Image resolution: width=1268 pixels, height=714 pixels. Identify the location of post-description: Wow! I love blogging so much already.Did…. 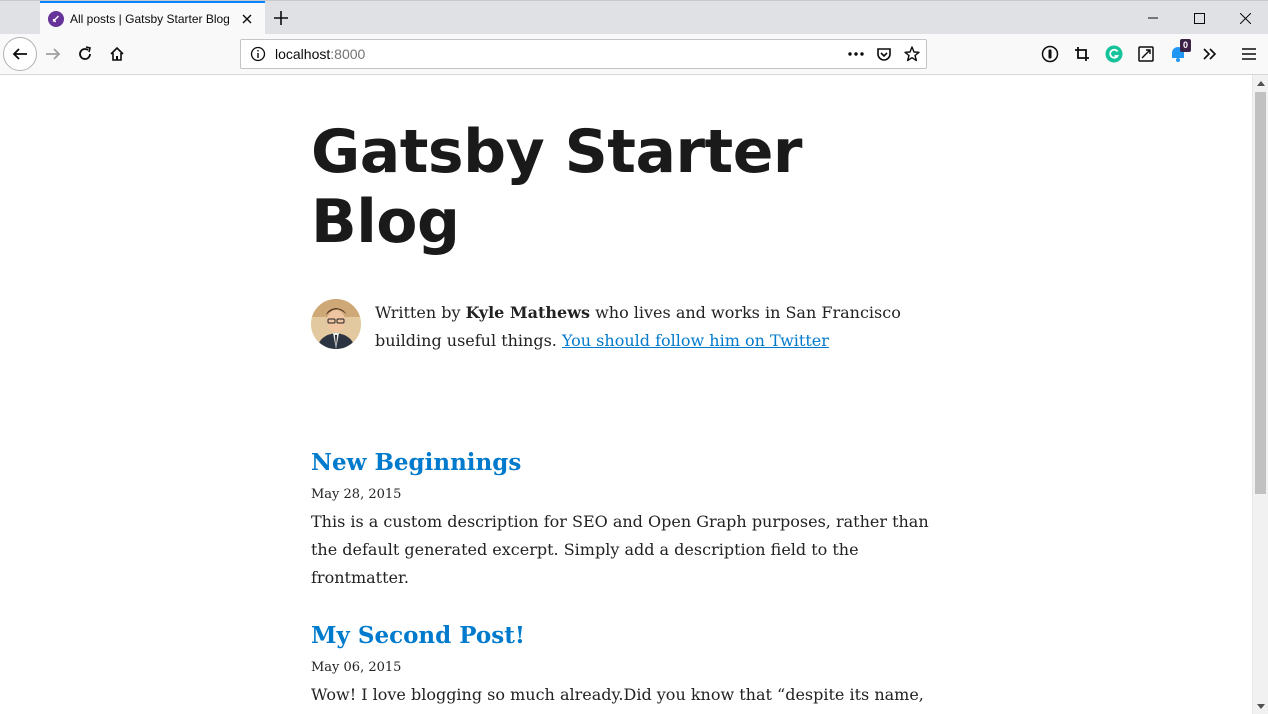
(617, 694).